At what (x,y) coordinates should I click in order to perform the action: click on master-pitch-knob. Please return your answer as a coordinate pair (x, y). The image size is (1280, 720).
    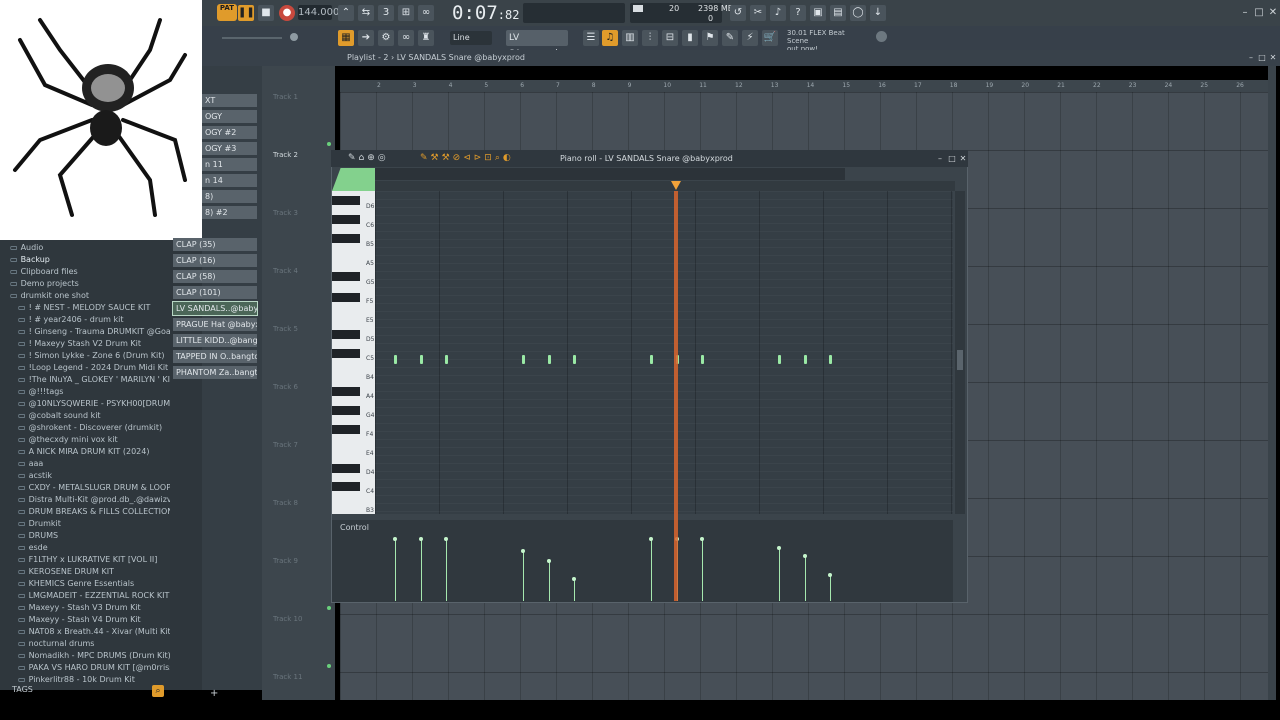
    Looking at the image, I should click on (294, 37).